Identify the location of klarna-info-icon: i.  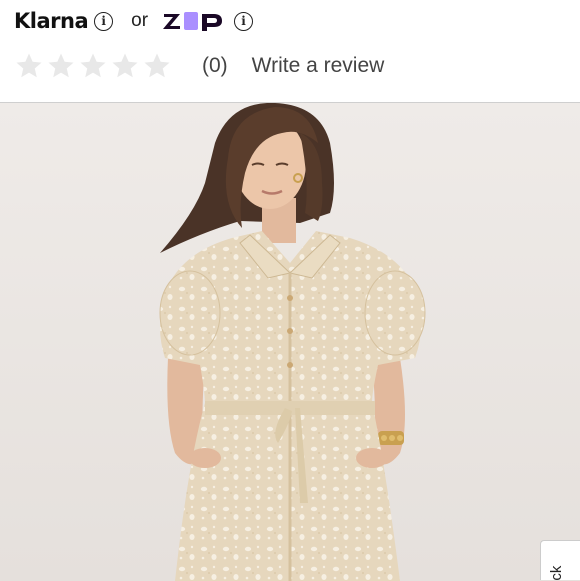
(104, 21).